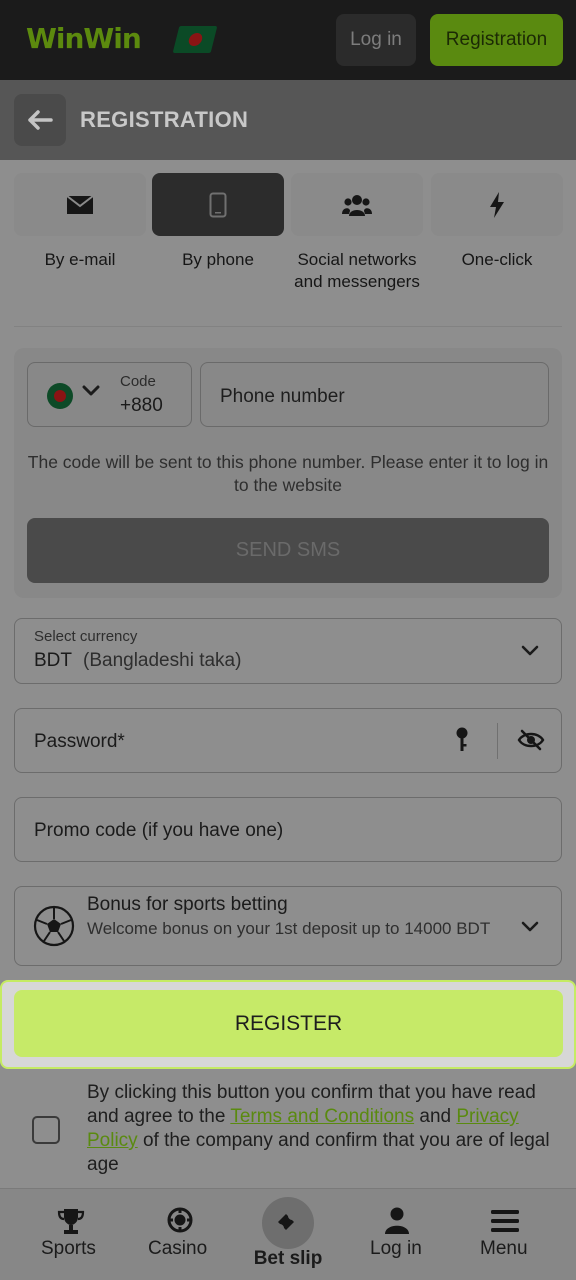  Describe the element at coordinates (496, 40) in the screenshot. I see `registration-button: Registration` at that location.